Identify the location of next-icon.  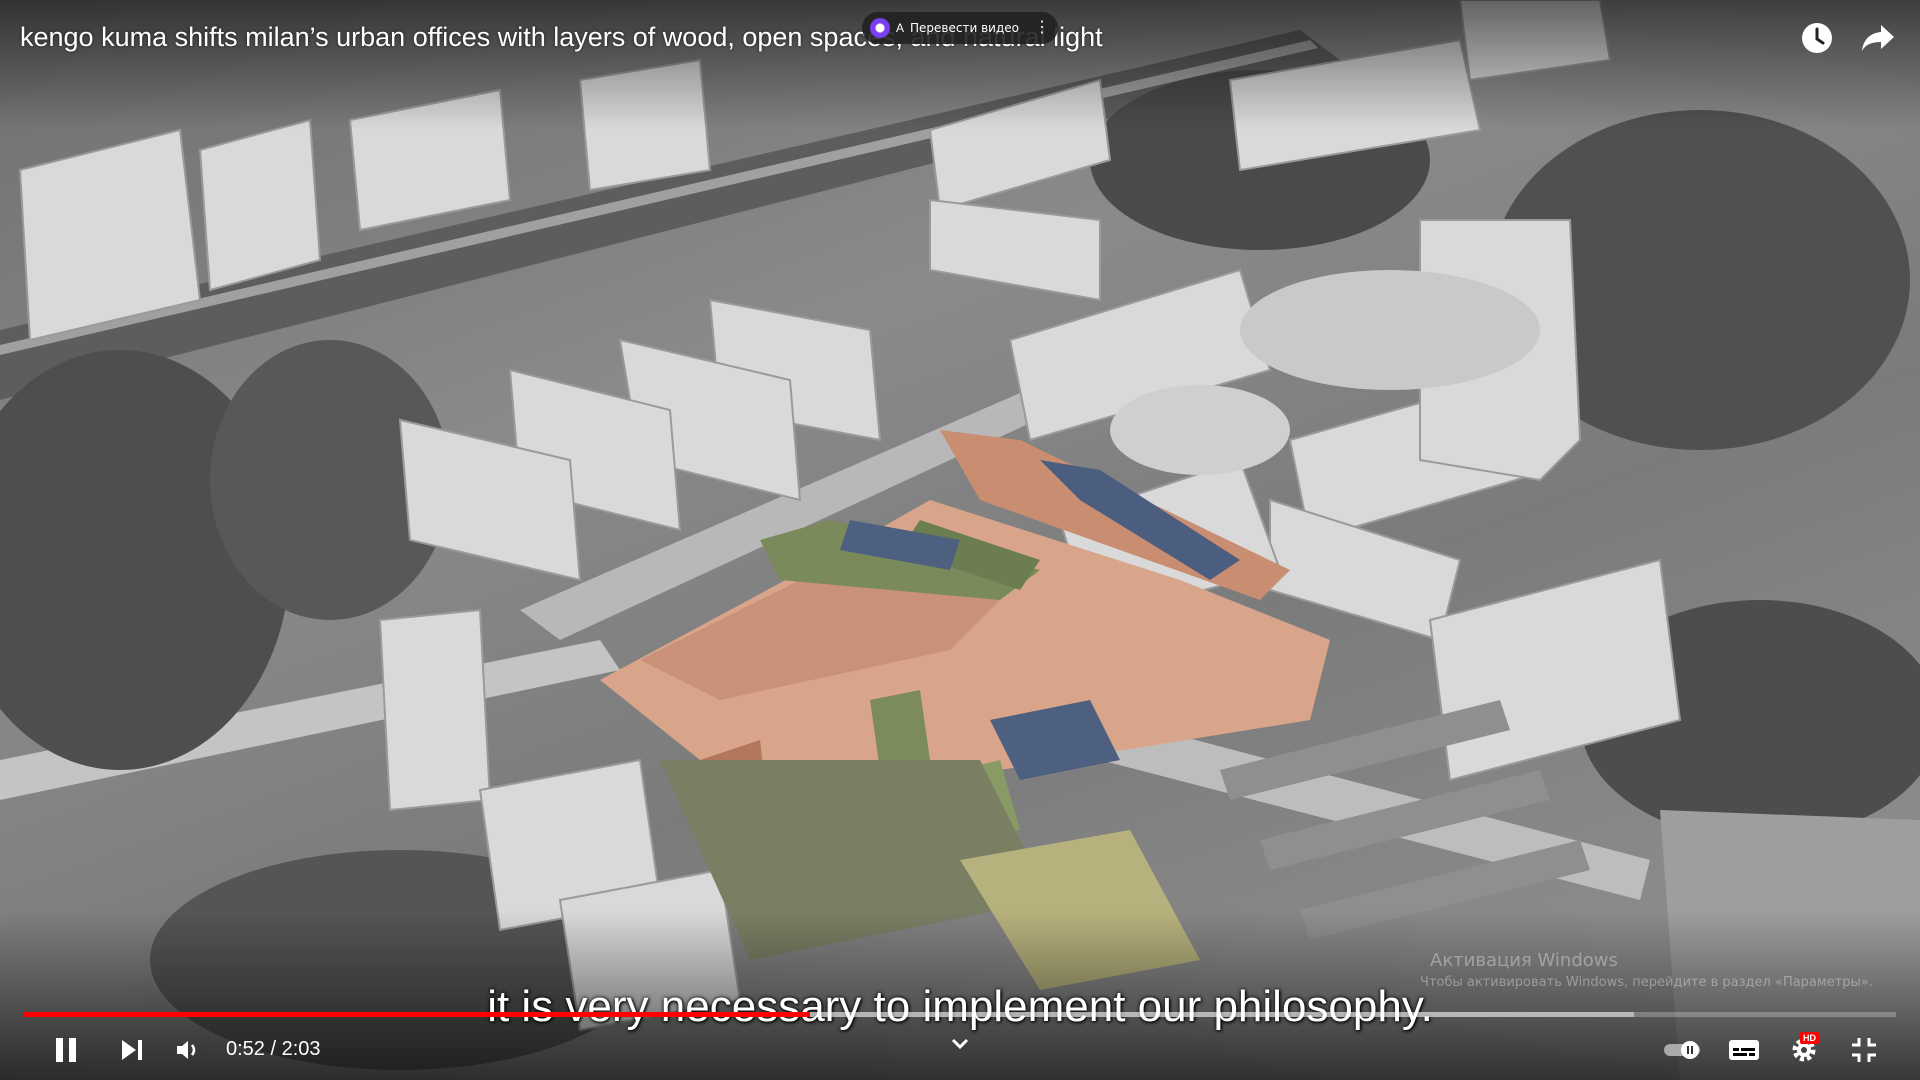
(132, 1050).